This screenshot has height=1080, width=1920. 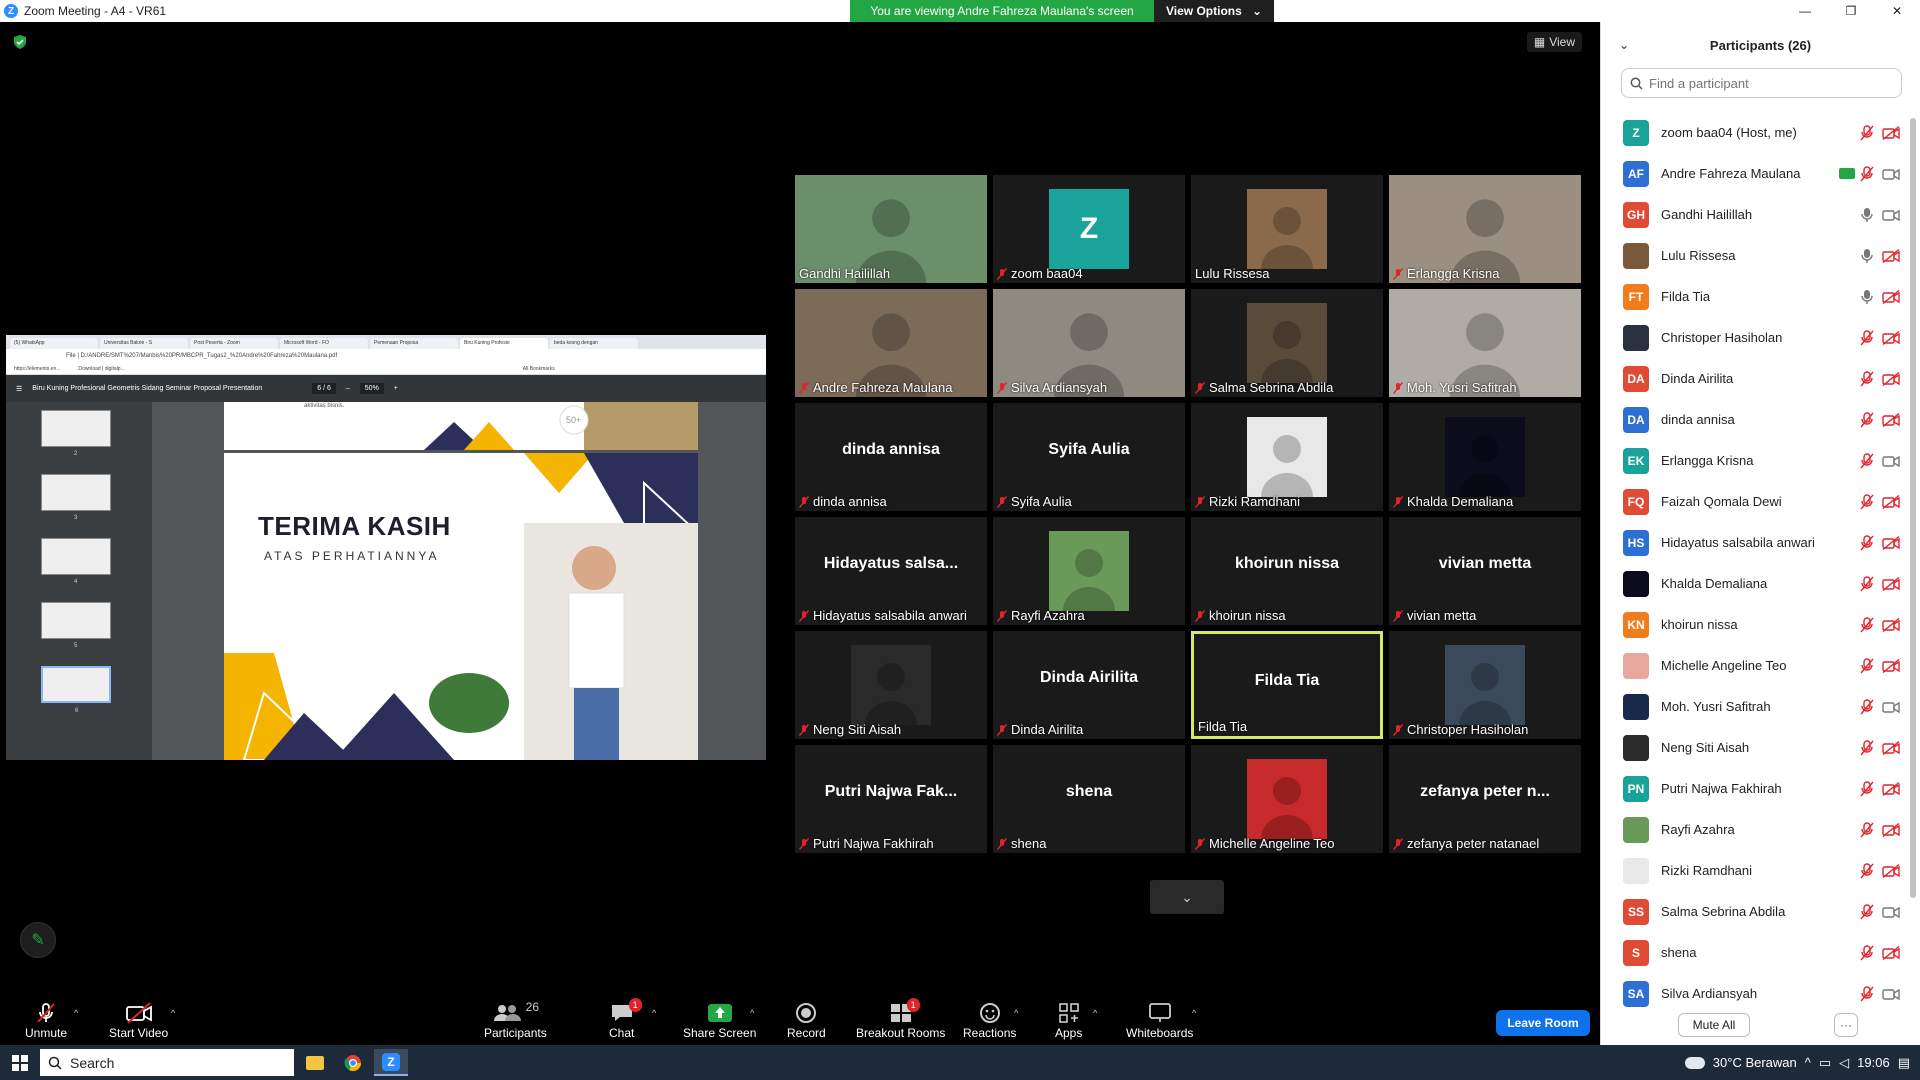 I want to click on video-tile: Rayfi Azahra, so click(x=1089, y=571).